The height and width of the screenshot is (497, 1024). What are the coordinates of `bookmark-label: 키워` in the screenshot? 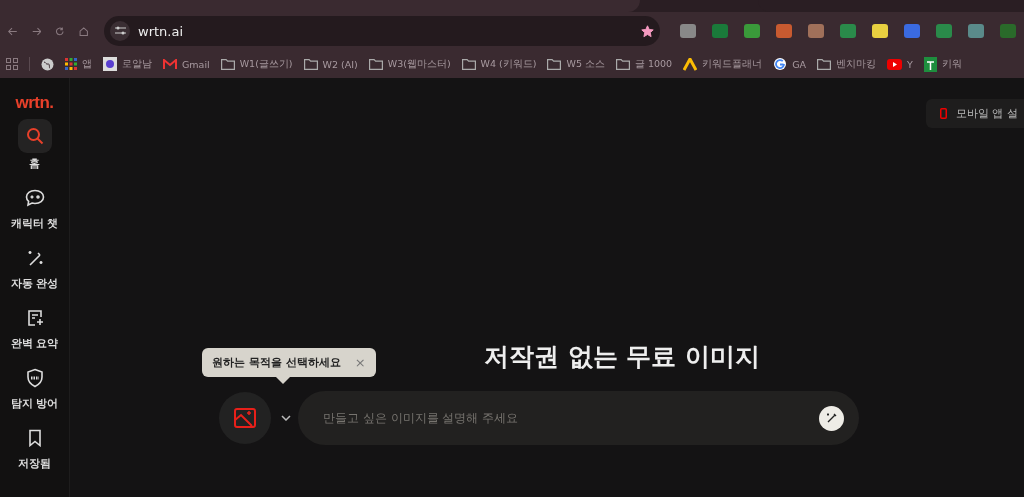 It's located at (951, 64).